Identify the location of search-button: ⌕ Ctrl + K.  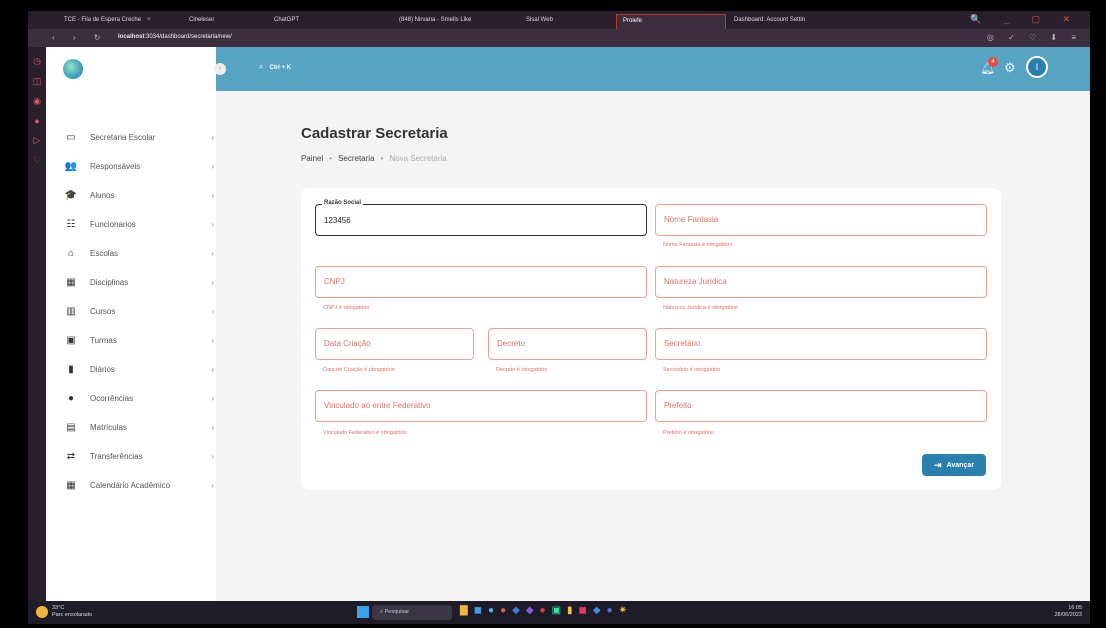
(275, 67).